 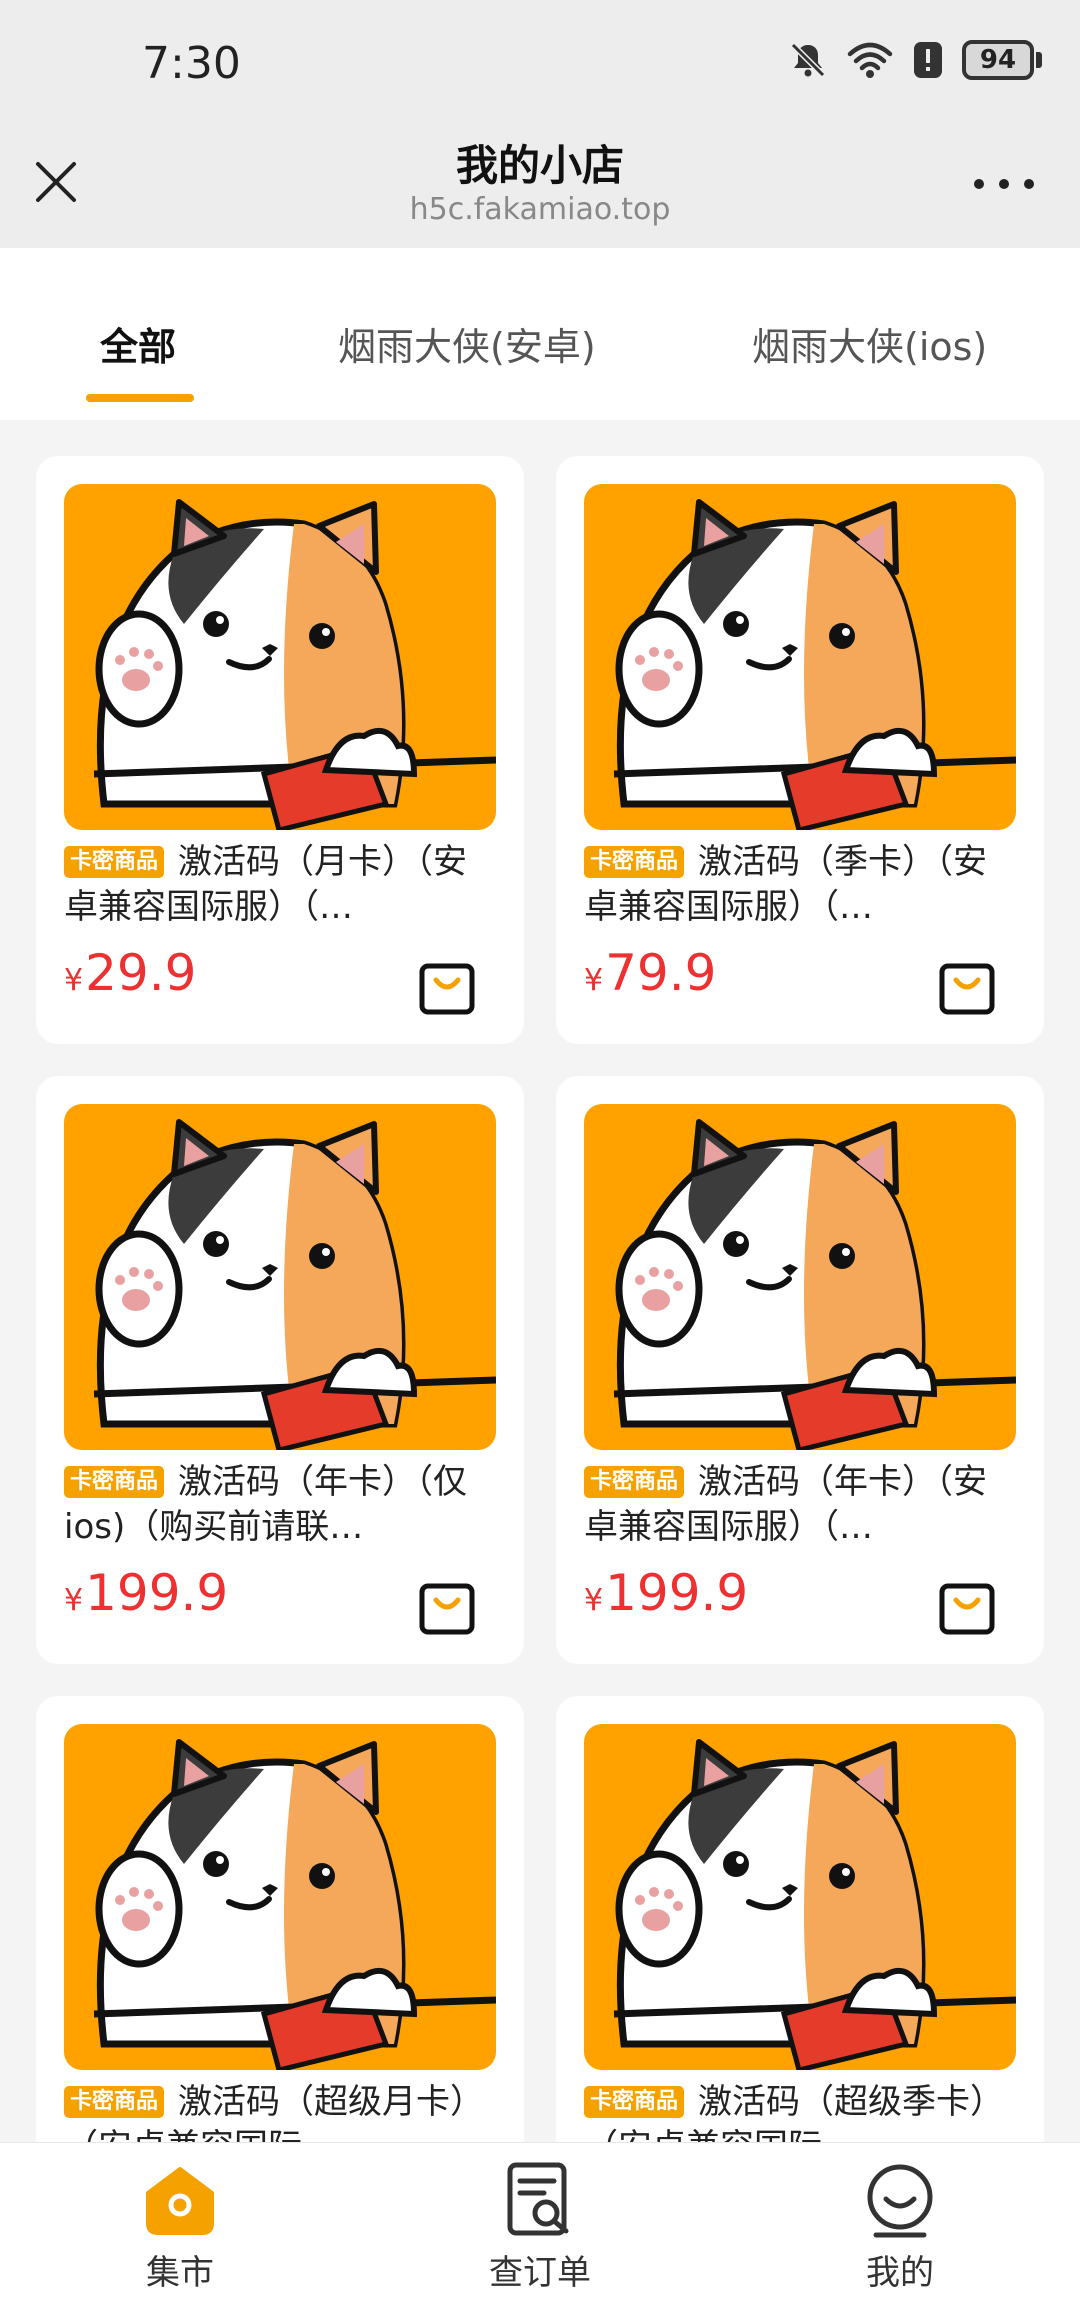 I want to click on nav-label-profile: 我的, so click(x=900, y=2273).